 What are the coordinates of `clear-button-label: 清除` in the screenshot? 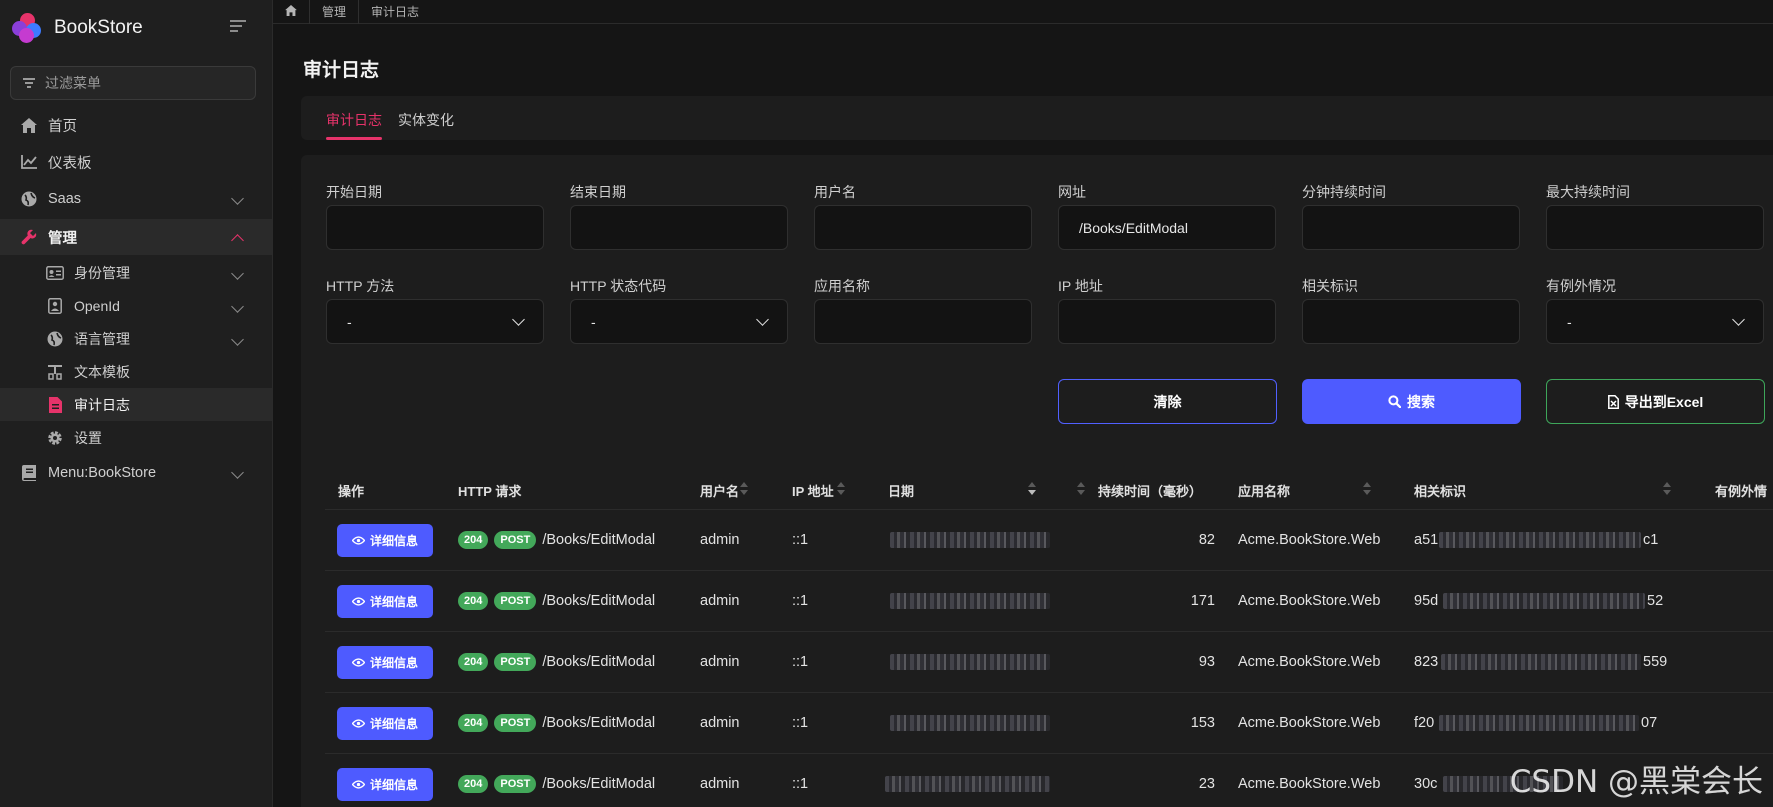 It's located at (1167, 401).